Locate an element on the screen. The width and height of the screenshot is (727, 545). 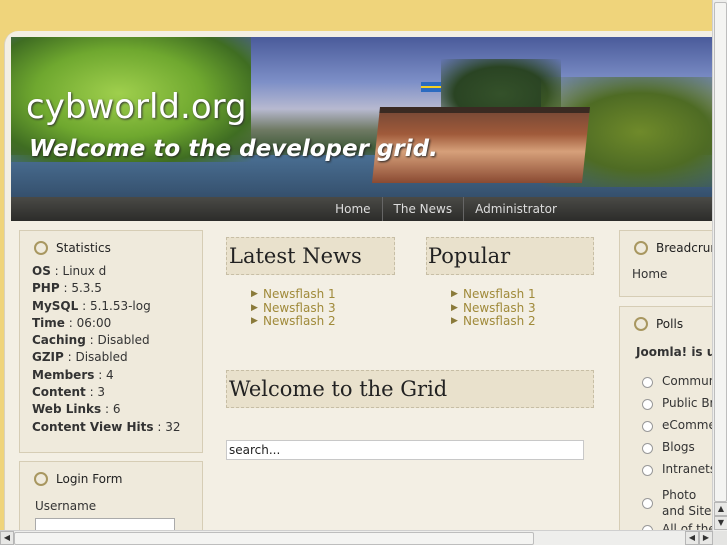
stat-row: Web Links : 6 is located at coordinates (76, 409).